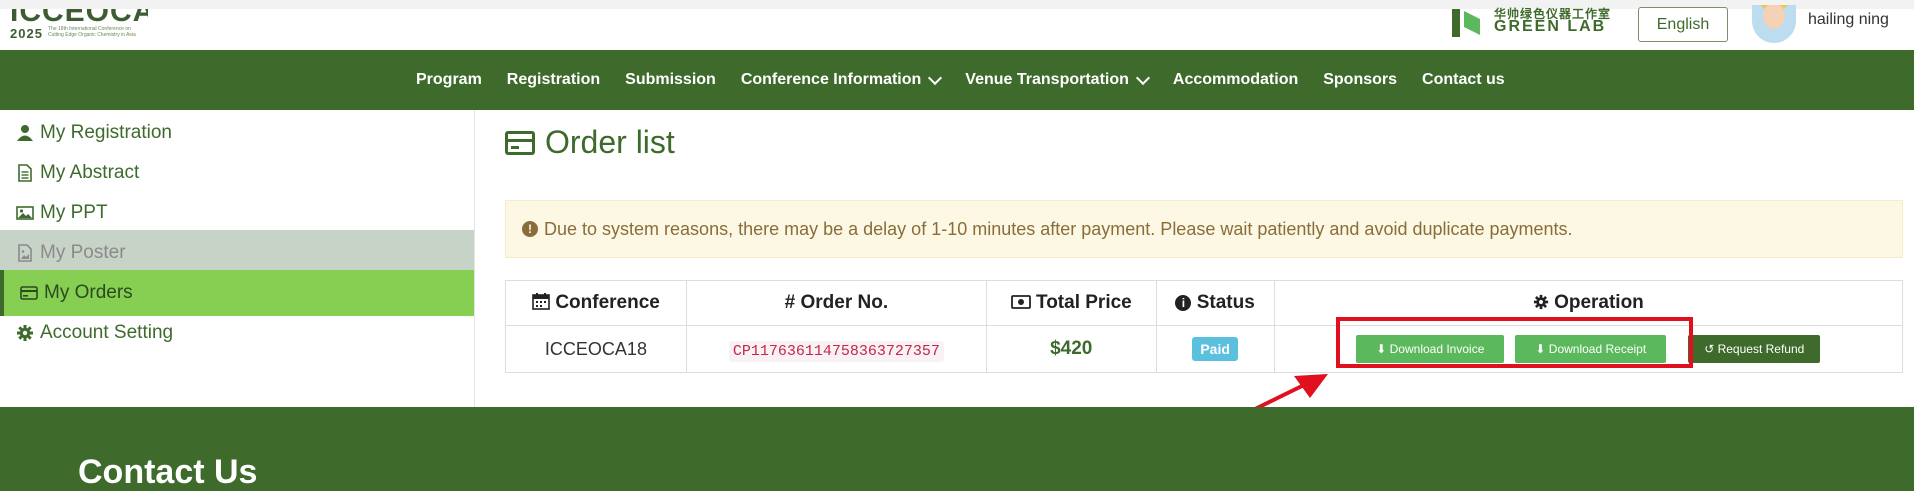 Image resolution: width=1914 pixels, height=492 pixels. I want to click on avatar, so click(1774, 24).